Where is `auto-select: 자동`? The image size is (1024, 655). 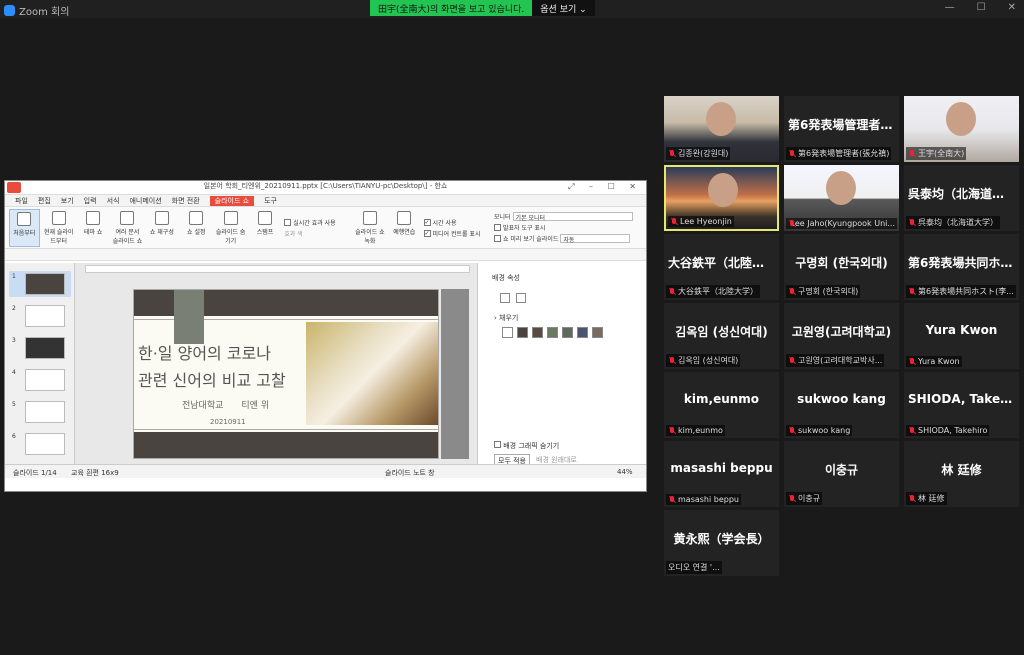 auto-select: 자동 is located at coordinates (595, 239).